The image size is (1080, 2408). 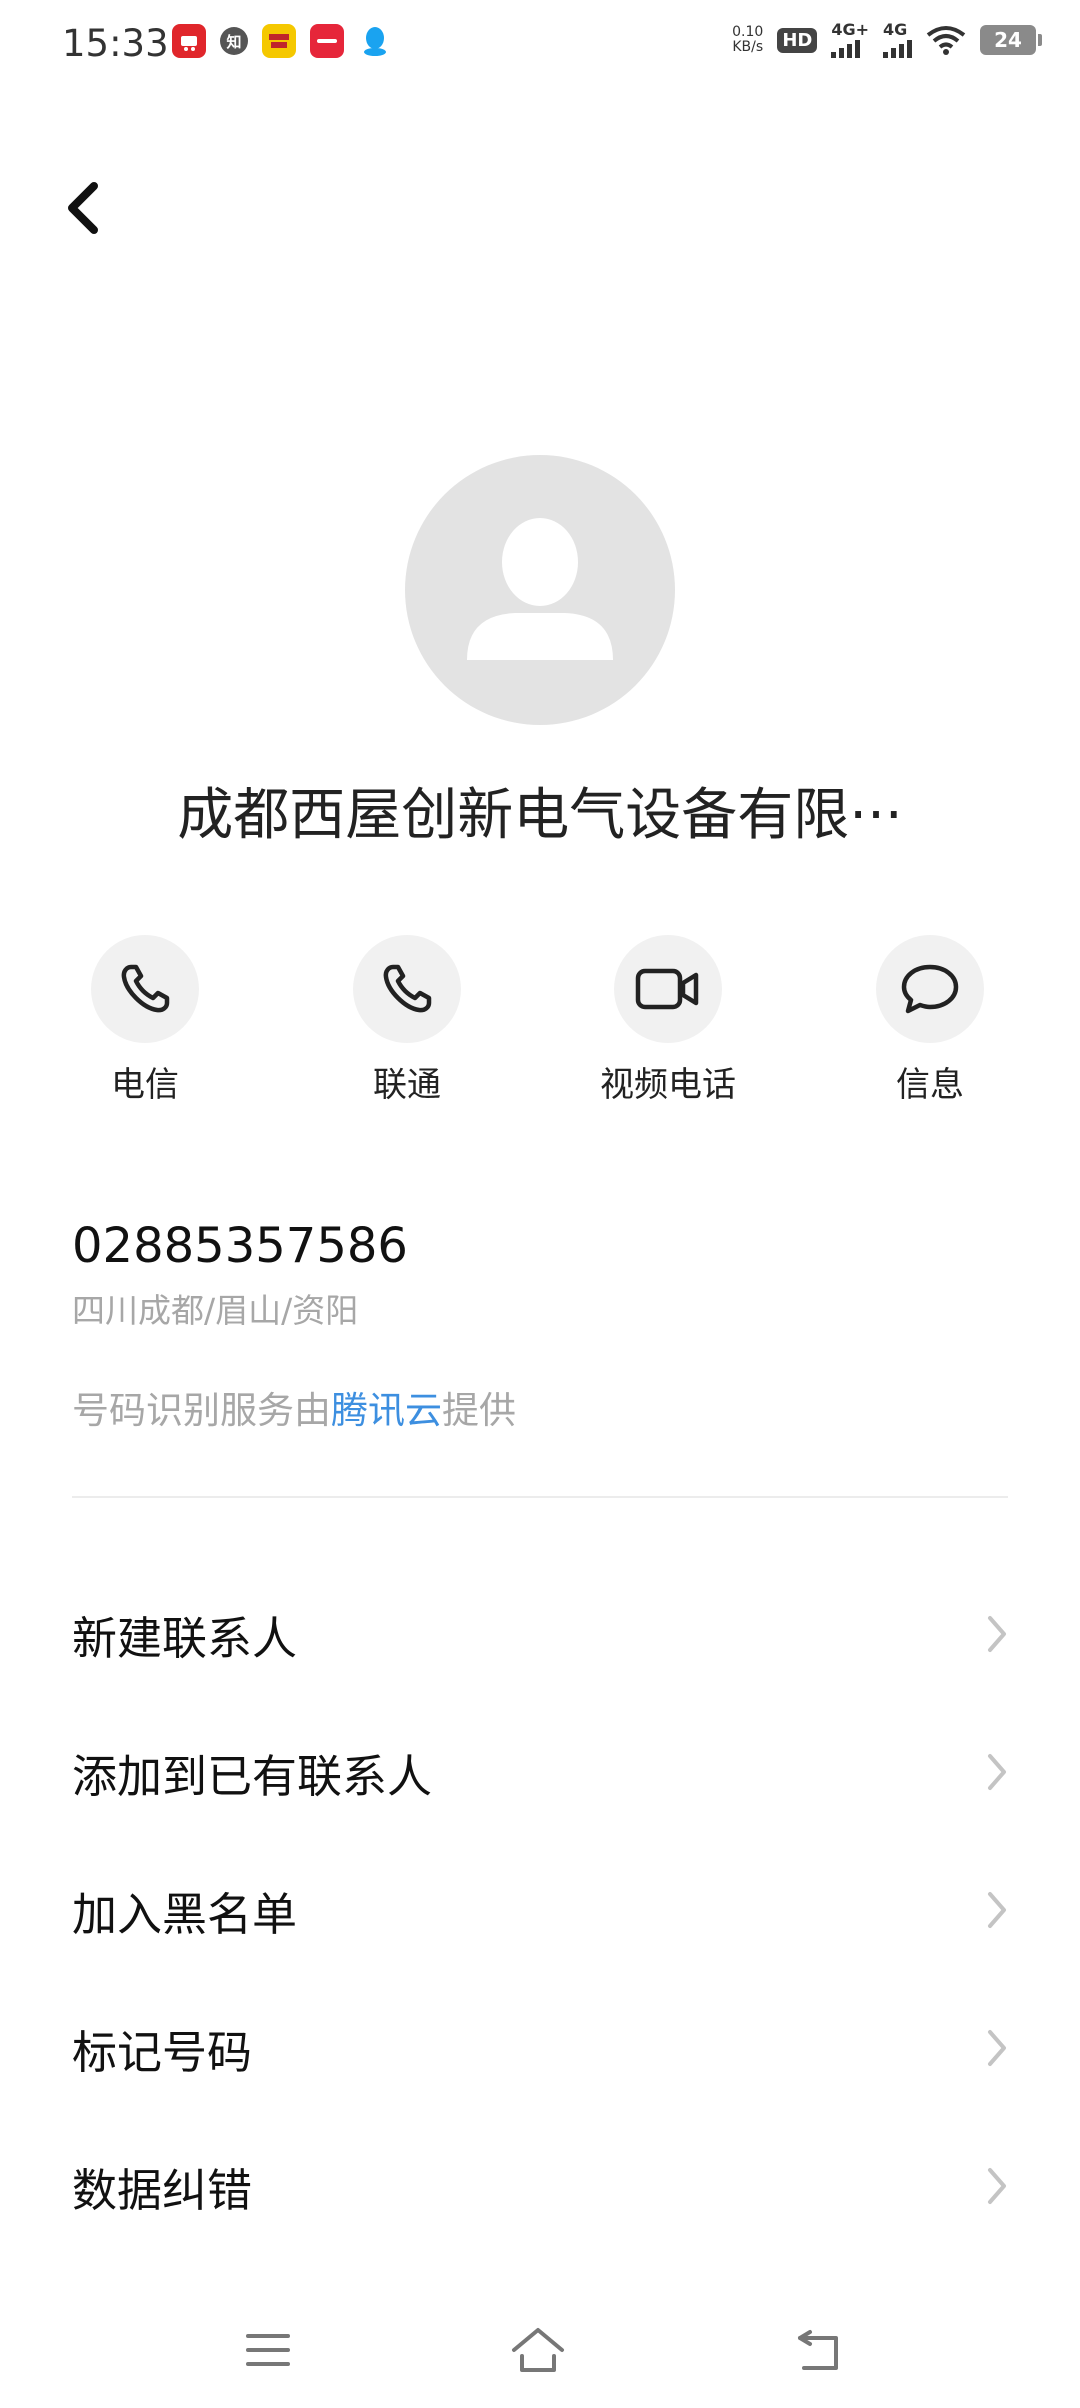 I want to click on nav-menu-button, so click(x=268, y=2350).